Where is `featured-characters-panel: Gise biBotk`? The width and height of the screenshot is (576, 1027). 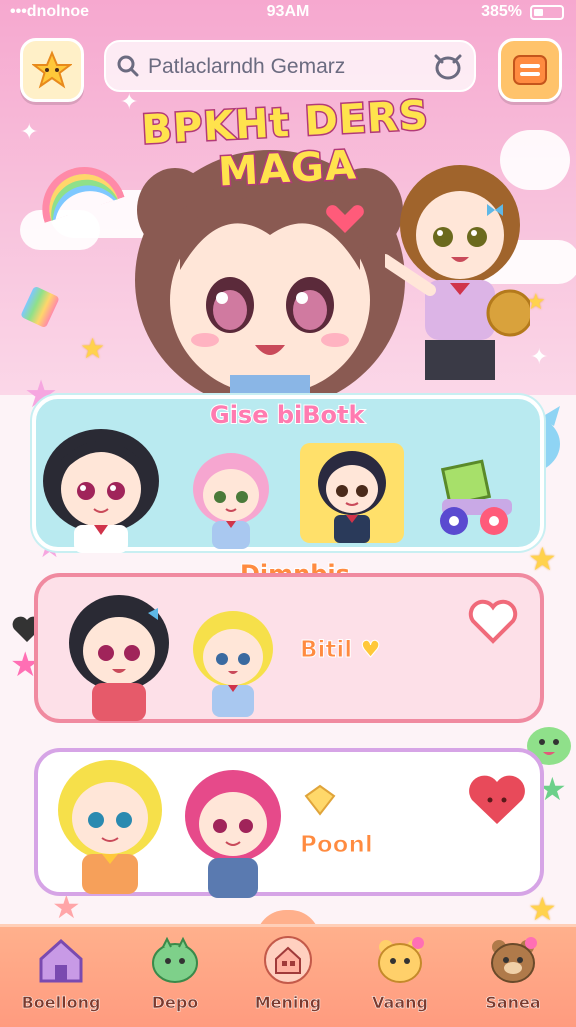 featured-characters-panel: Gise biBotk is located at coordinates (288, 474).